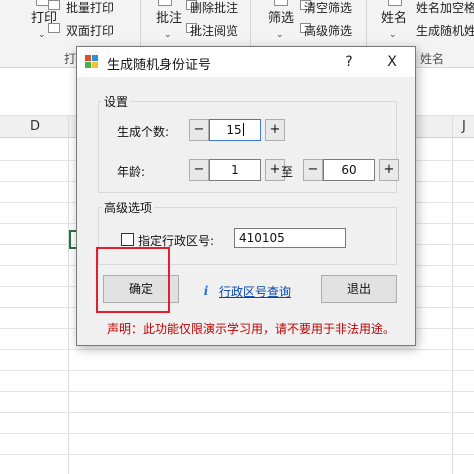 This screenshot has width=474, height=474. What do you see at coordinates (328, 8) in the screenshot?
I see `clear-filter-button: 清空筛选` at bounding box center [328, 8].